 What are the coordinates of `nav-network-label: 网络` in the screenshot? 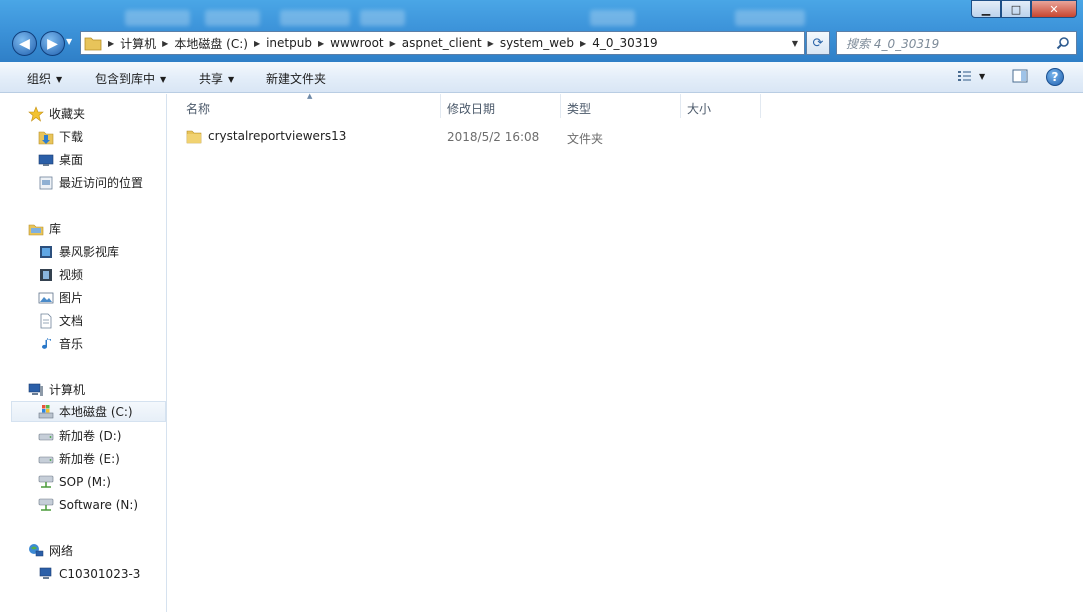 It's located at (61, 551).